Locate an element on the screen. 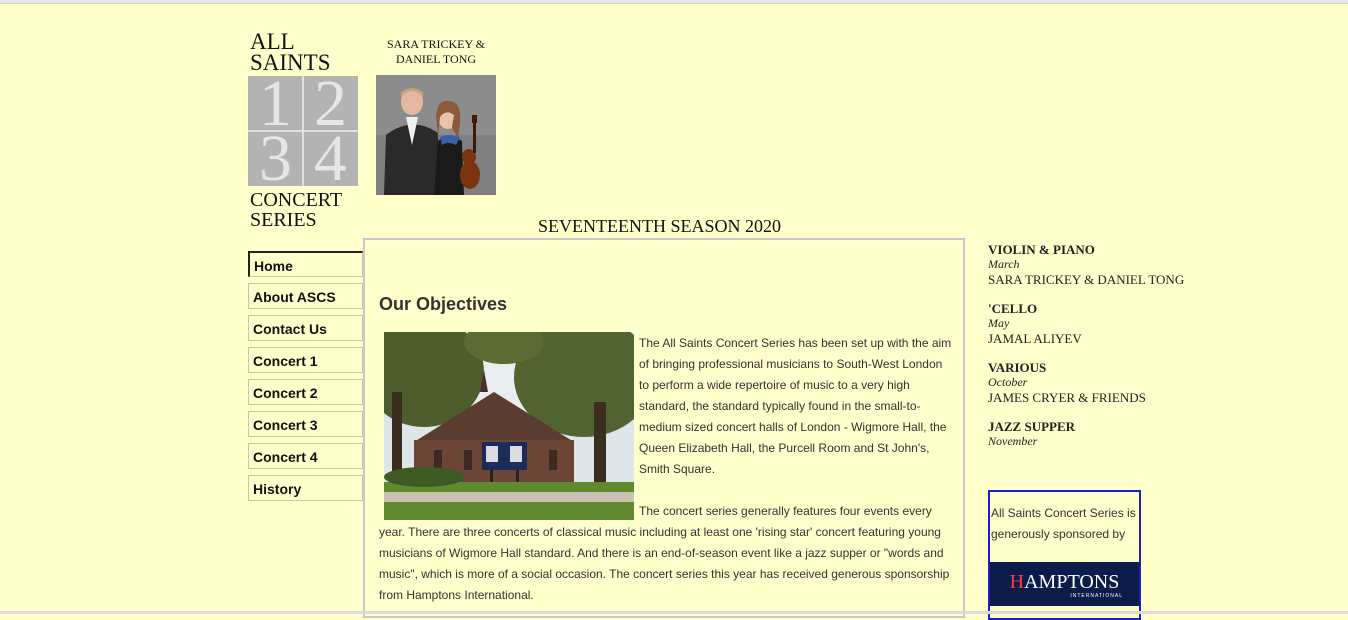 The height and width of the screenshot is (620, 1348). event-artist: SARA TRICKEY & DANIEL TONG is located at coordinates (1086, 279).